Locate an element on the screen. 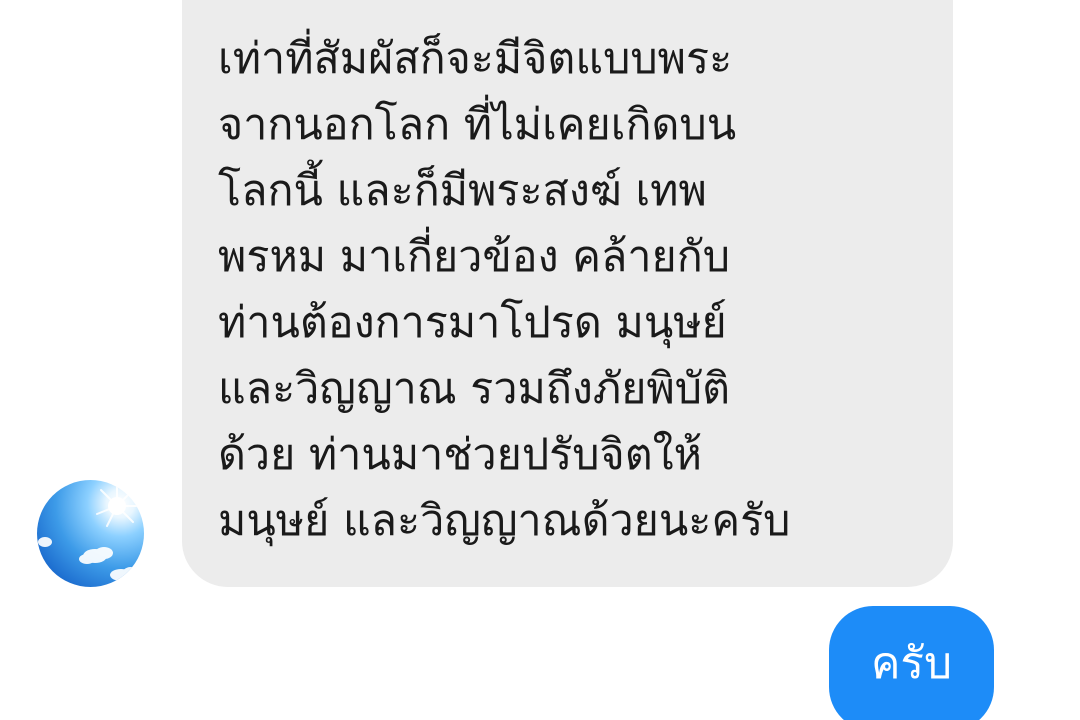  outgoing-message-text: ครับ is located at coordinates (911, 663).